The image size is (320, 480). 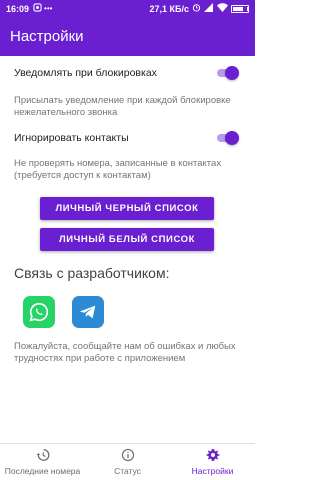 I want to click on nav-settings: Настройки, so click(x=212, y=462).